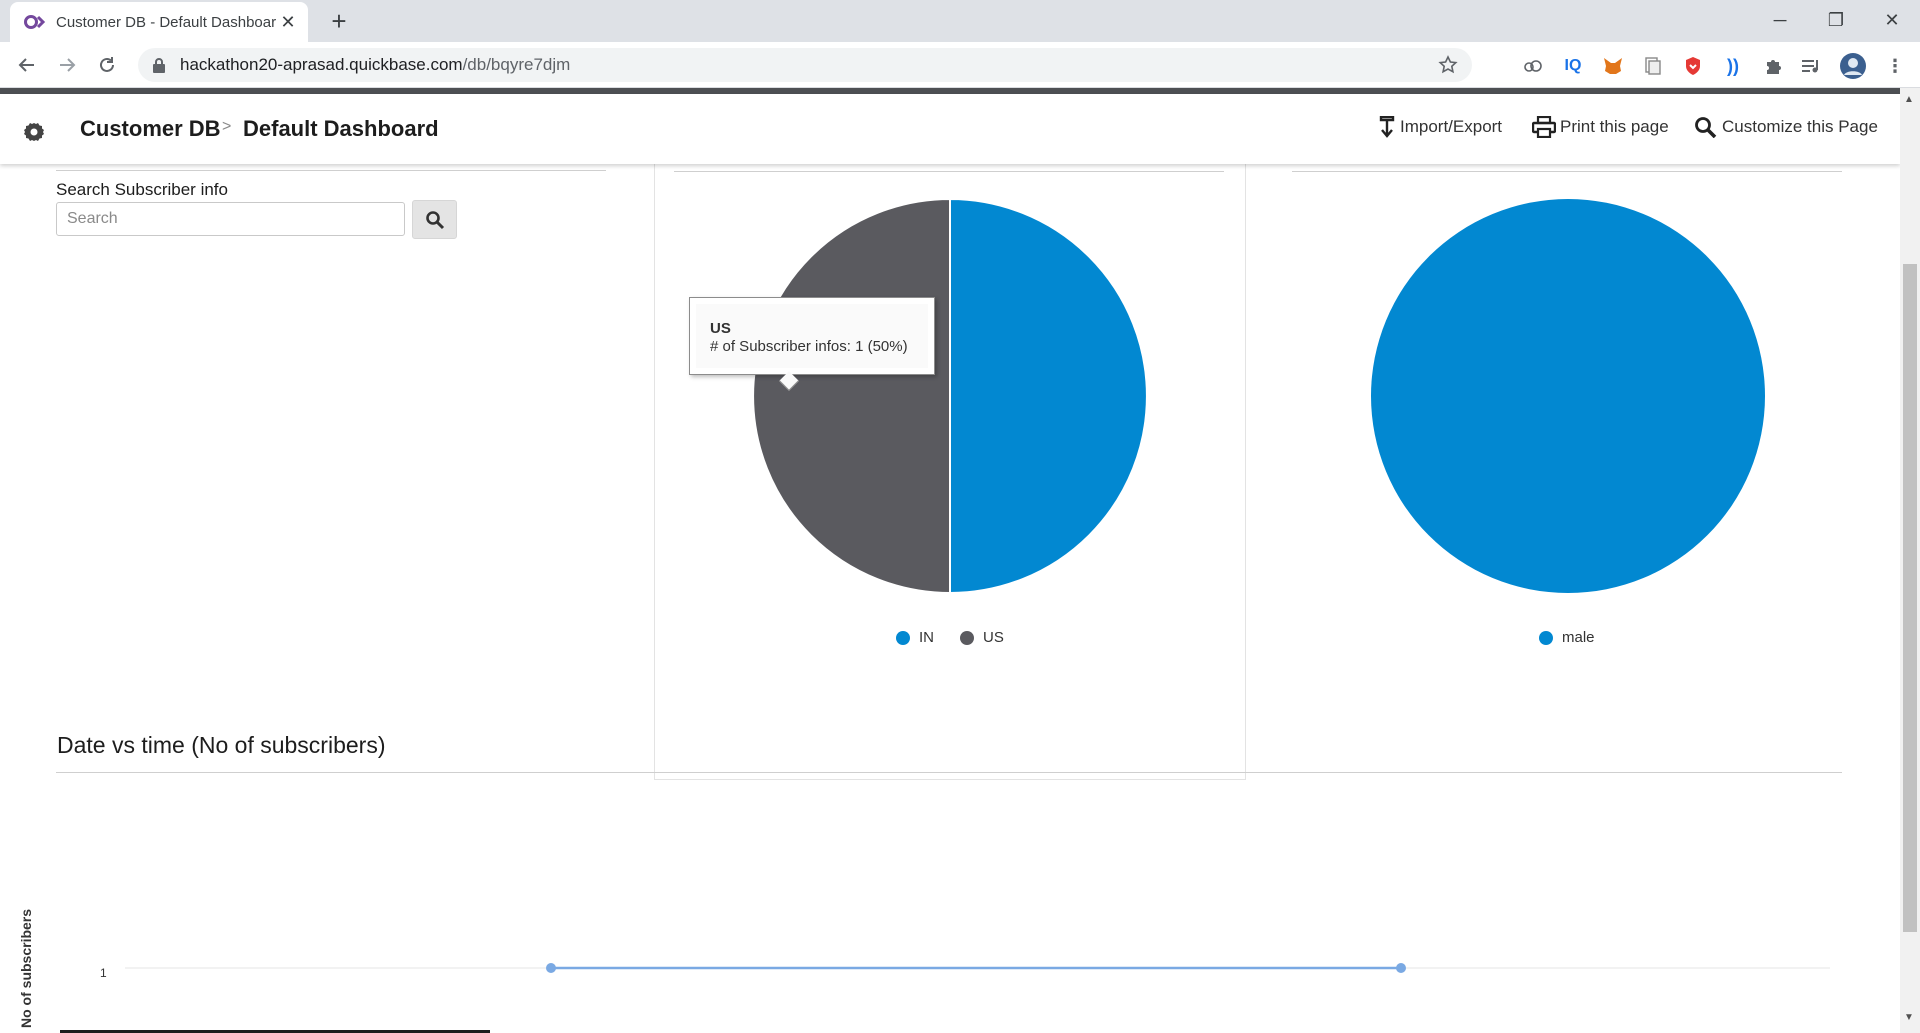  Describe the element at coordinates (341, 128) in the screenshot. I see `page-title: Default Dashboard` at that location.